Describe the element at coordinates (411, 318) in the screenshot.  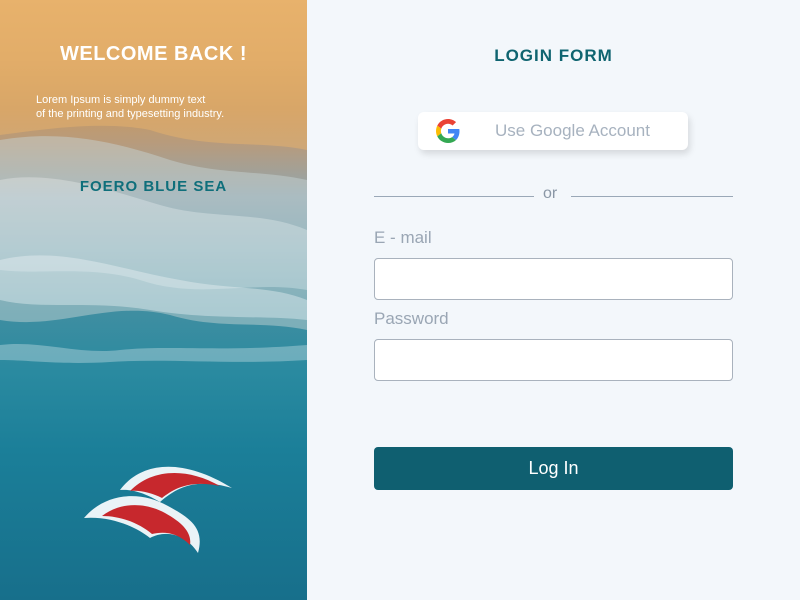
I see `password-label: Password` at that location.